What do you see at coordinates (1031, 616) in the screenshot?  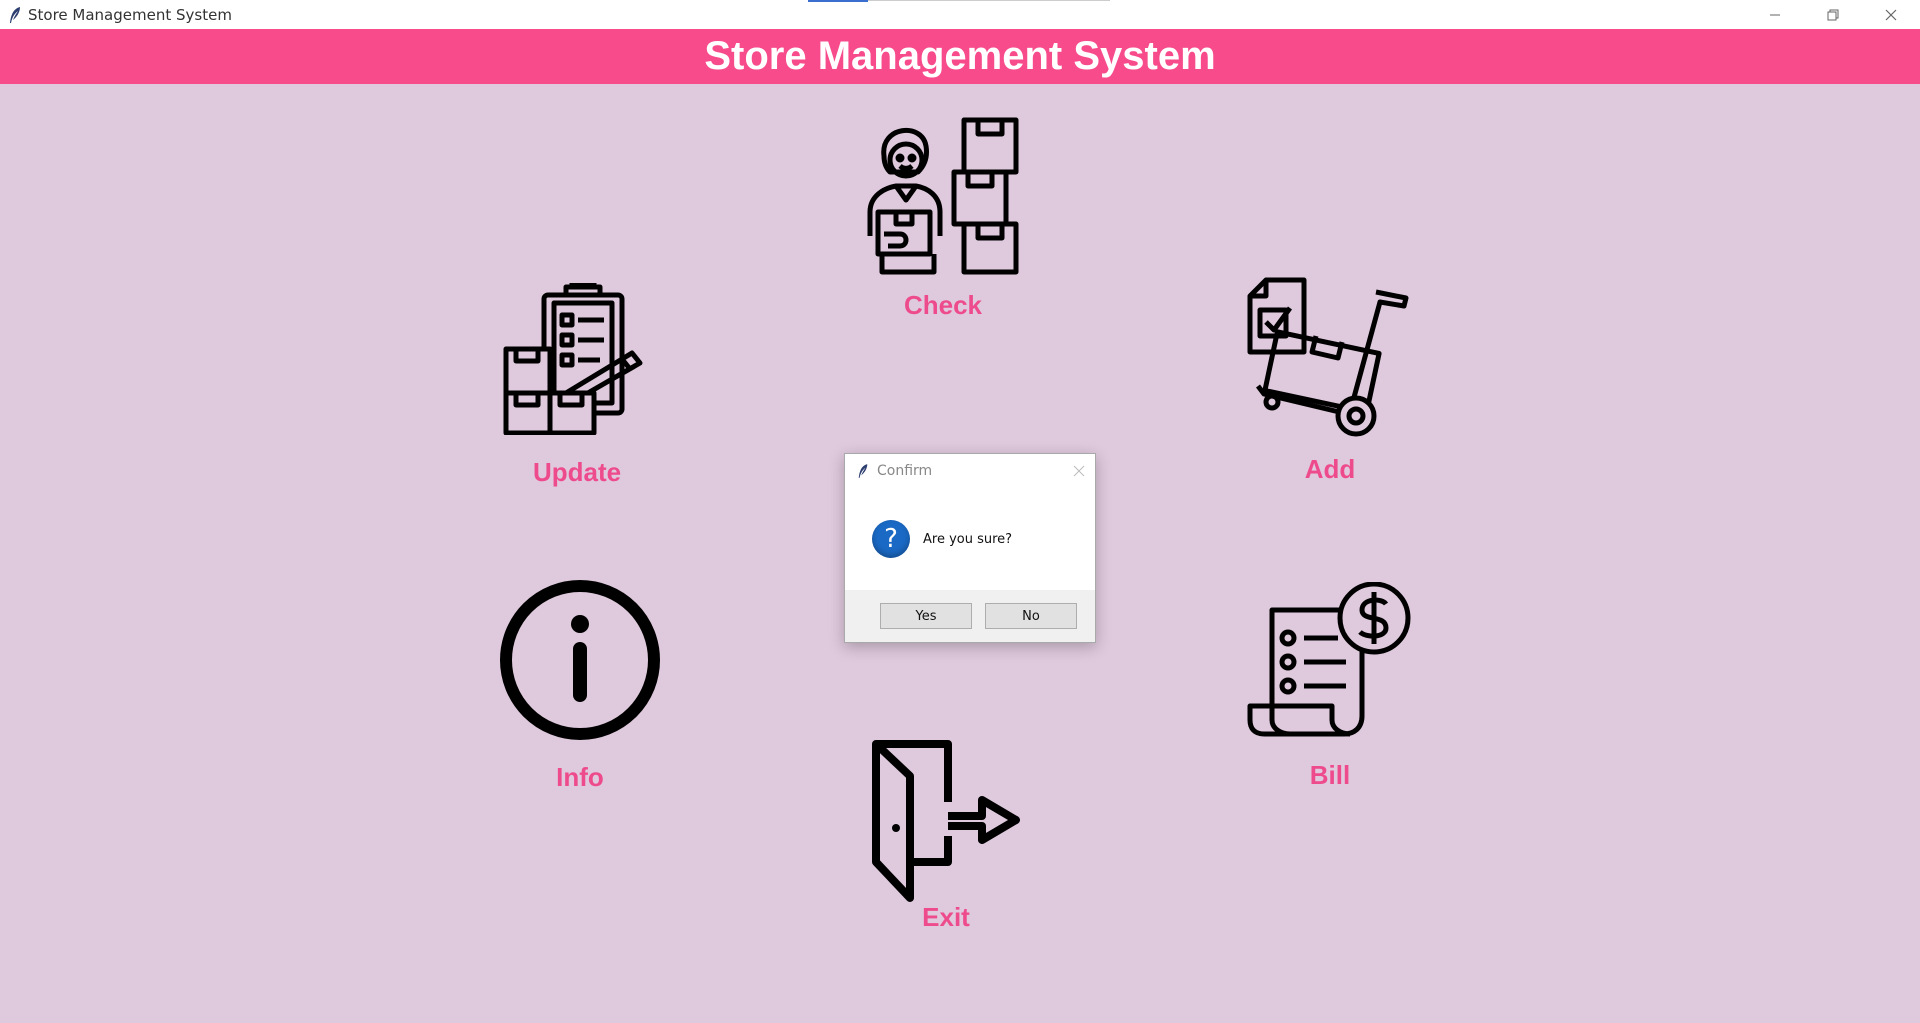 I see `no-button: No` at bounding box center [1031, 616].